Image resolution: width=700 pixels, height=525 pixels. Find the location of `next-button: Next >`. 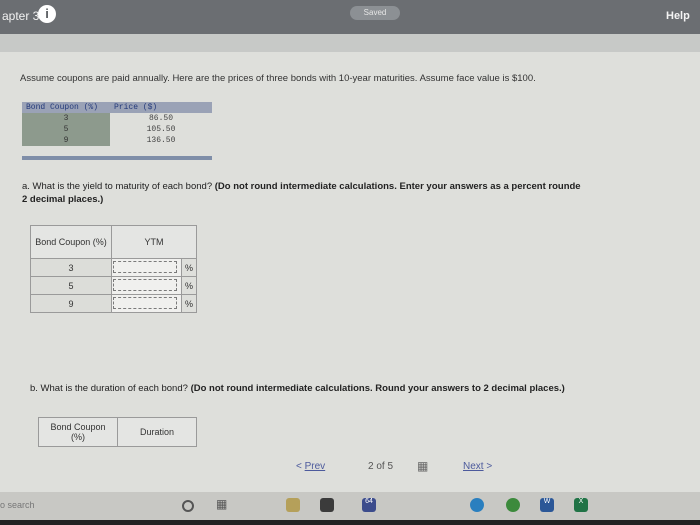

next-button: Next > is located at coordinates (477, 466).